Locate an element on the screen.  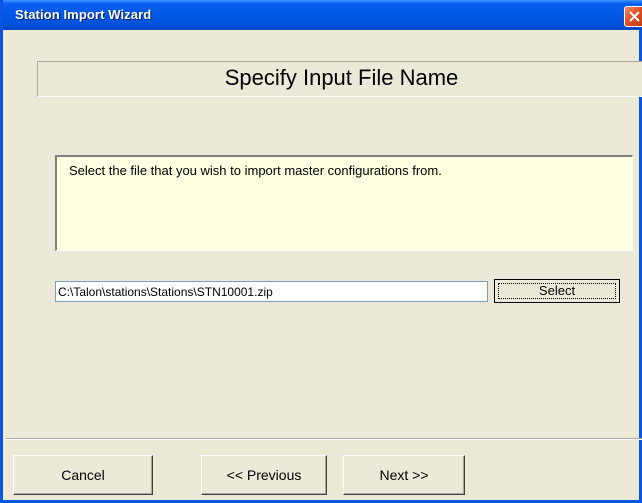
page-title: Specify Input File Name is located at coordinates (341, 77).